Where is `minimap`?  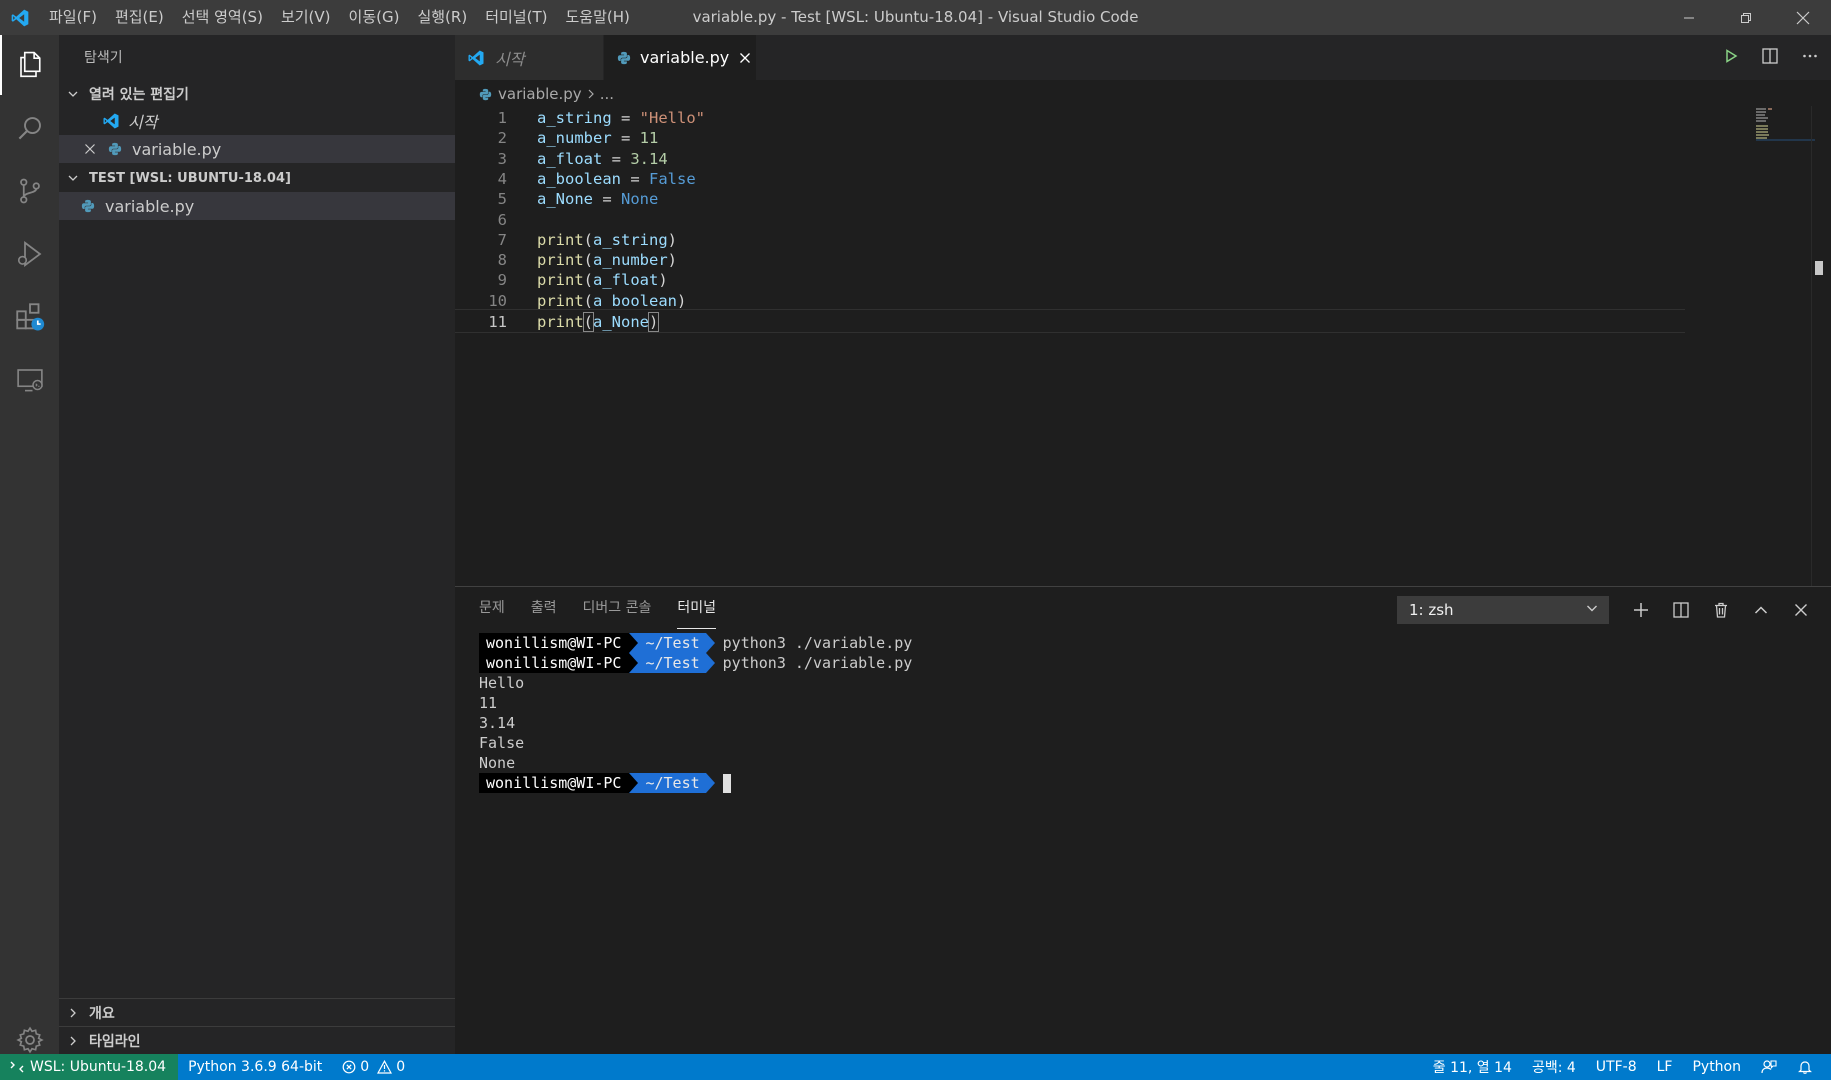
minimap is located at coordinates (1757, 346).